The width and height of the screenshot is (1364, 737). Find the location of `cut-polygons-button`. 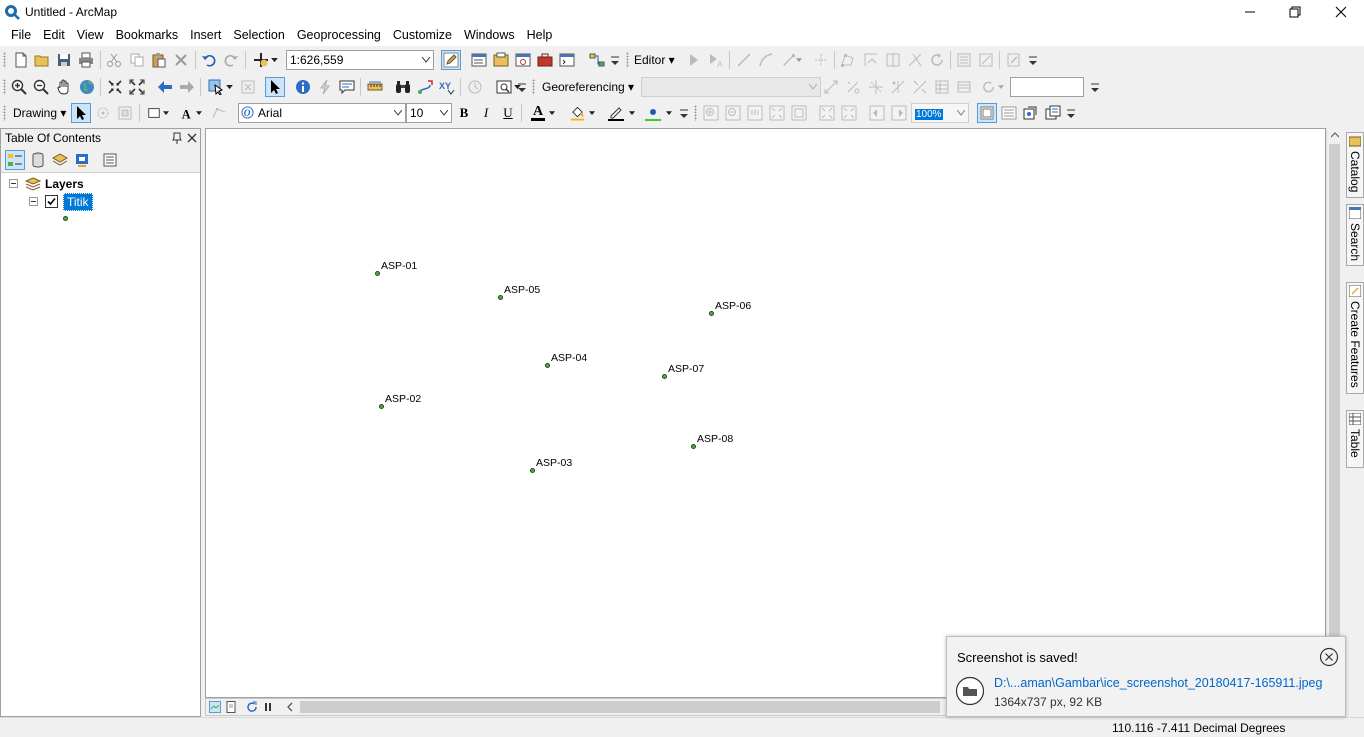

cut-polygons-button is located at coordinates (893, 60).